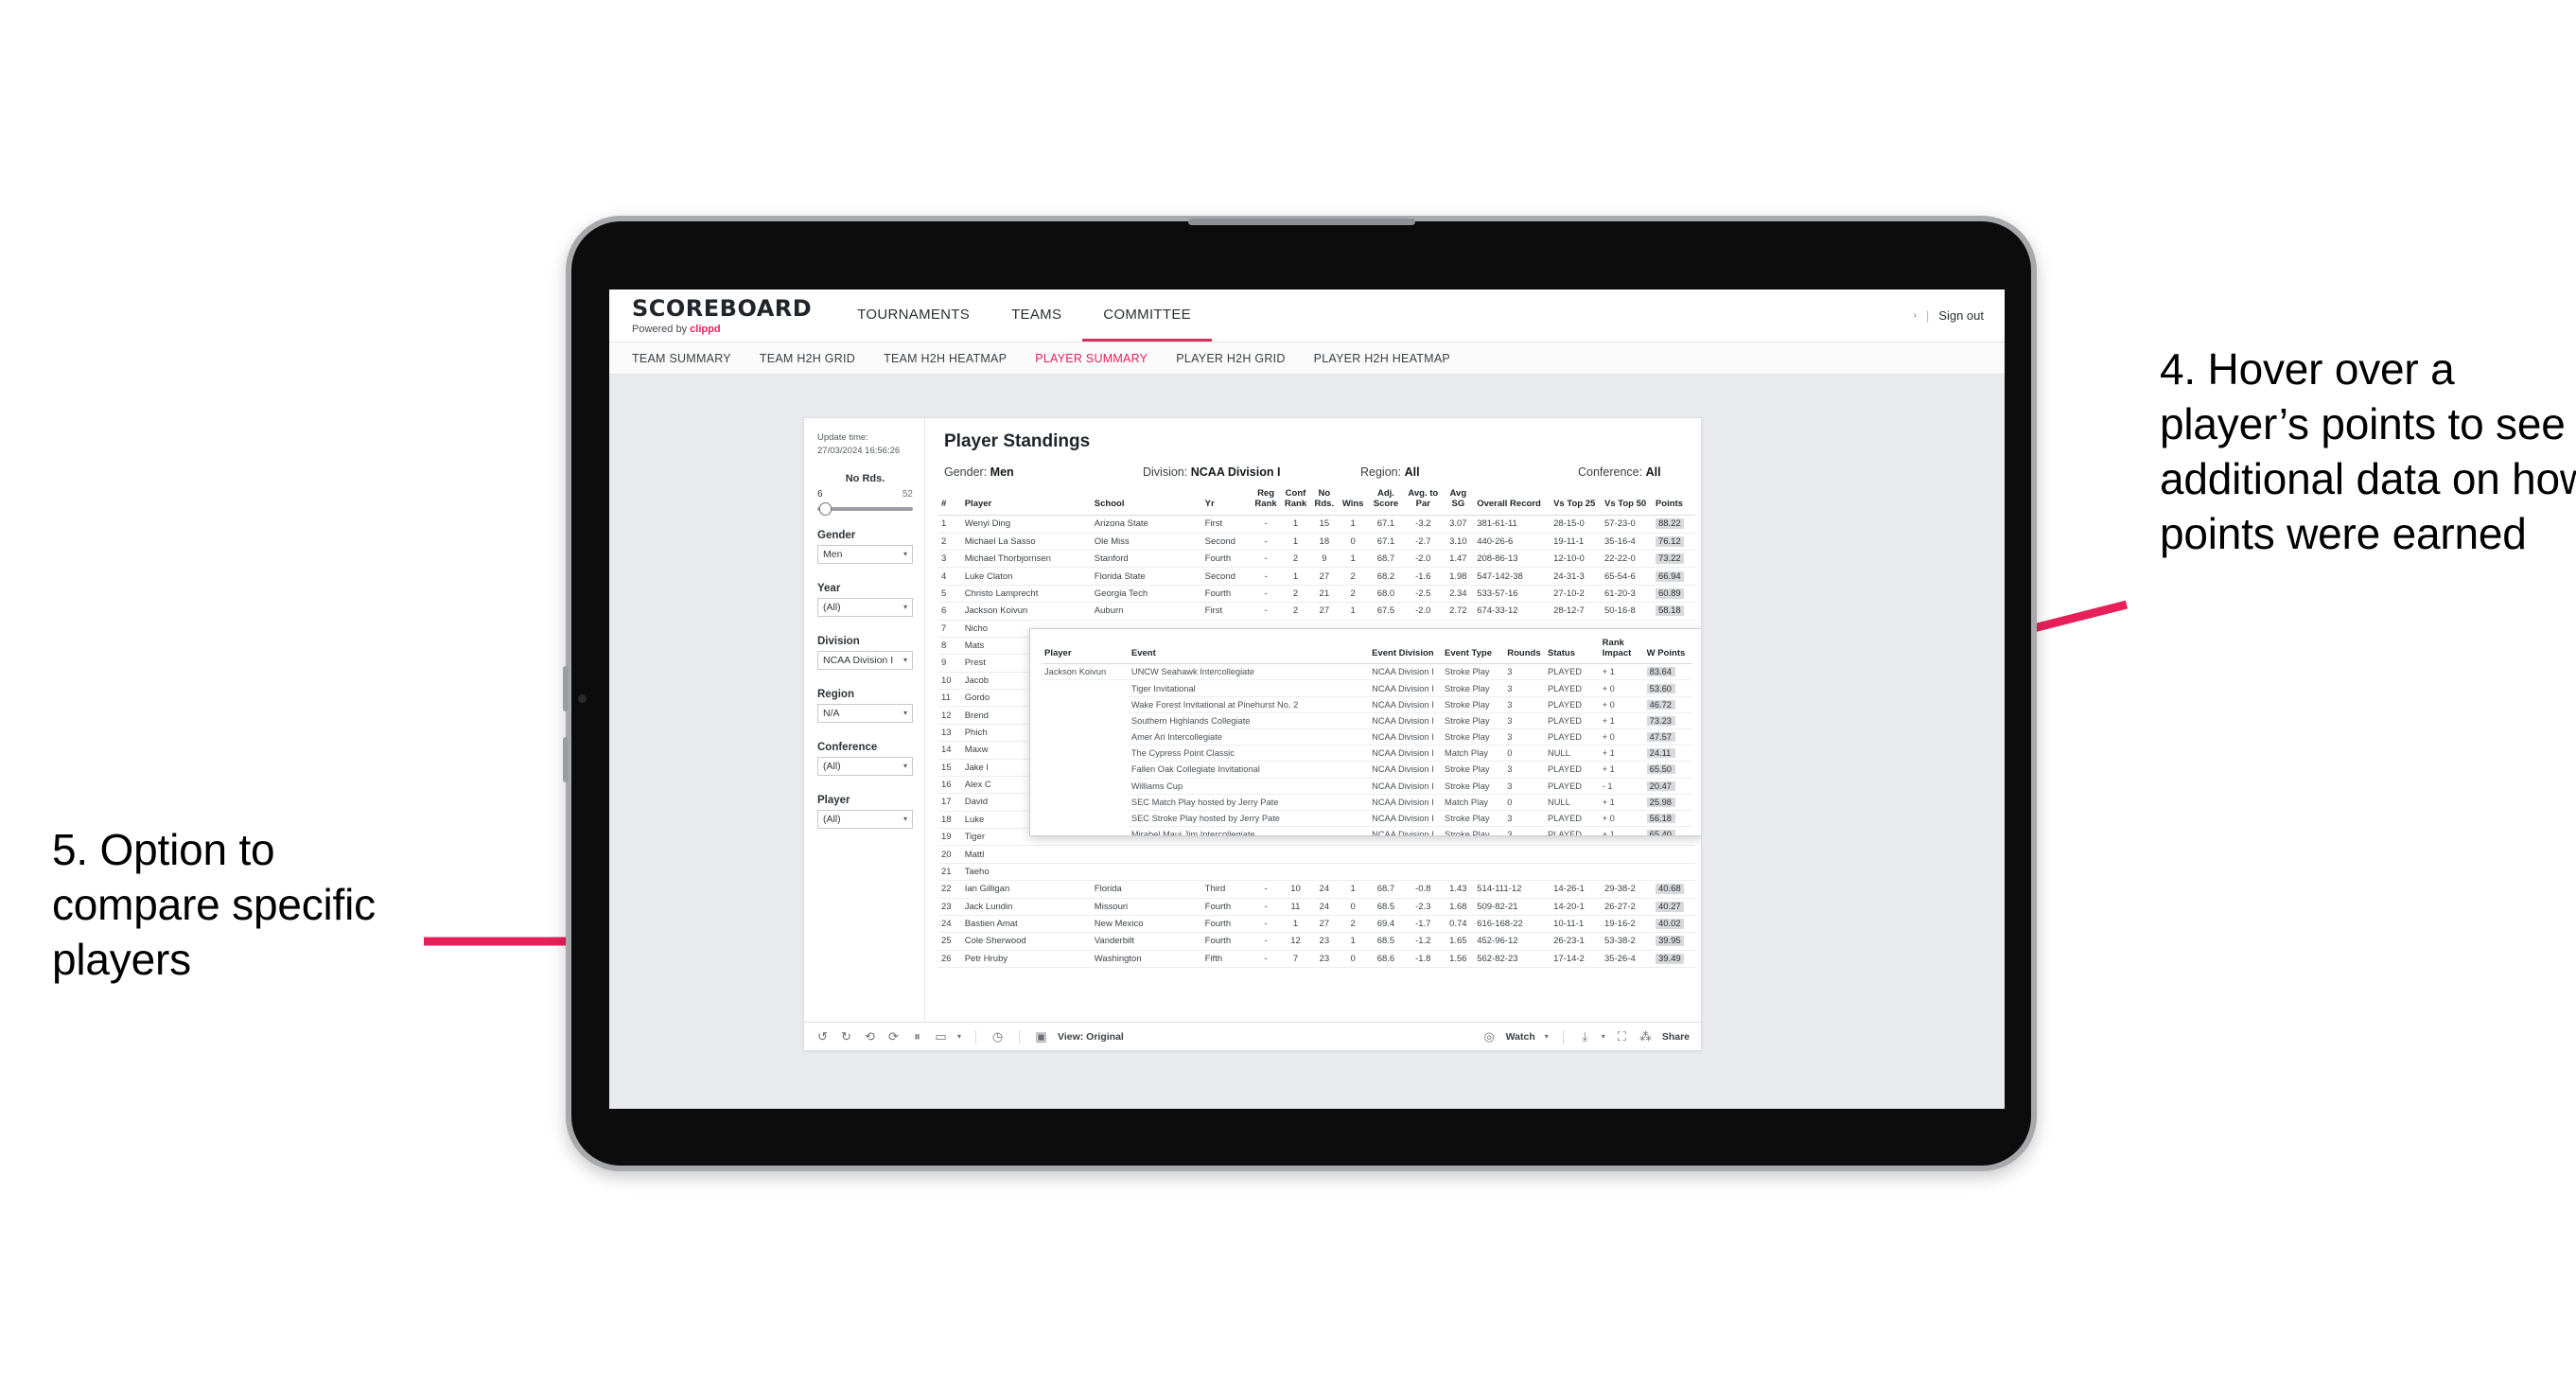 This screenshot has height=1386, width=2576. Describe the element at coordinates (1585, 1036) in the screenshot. I see `download-icon: ⤓` at that location.